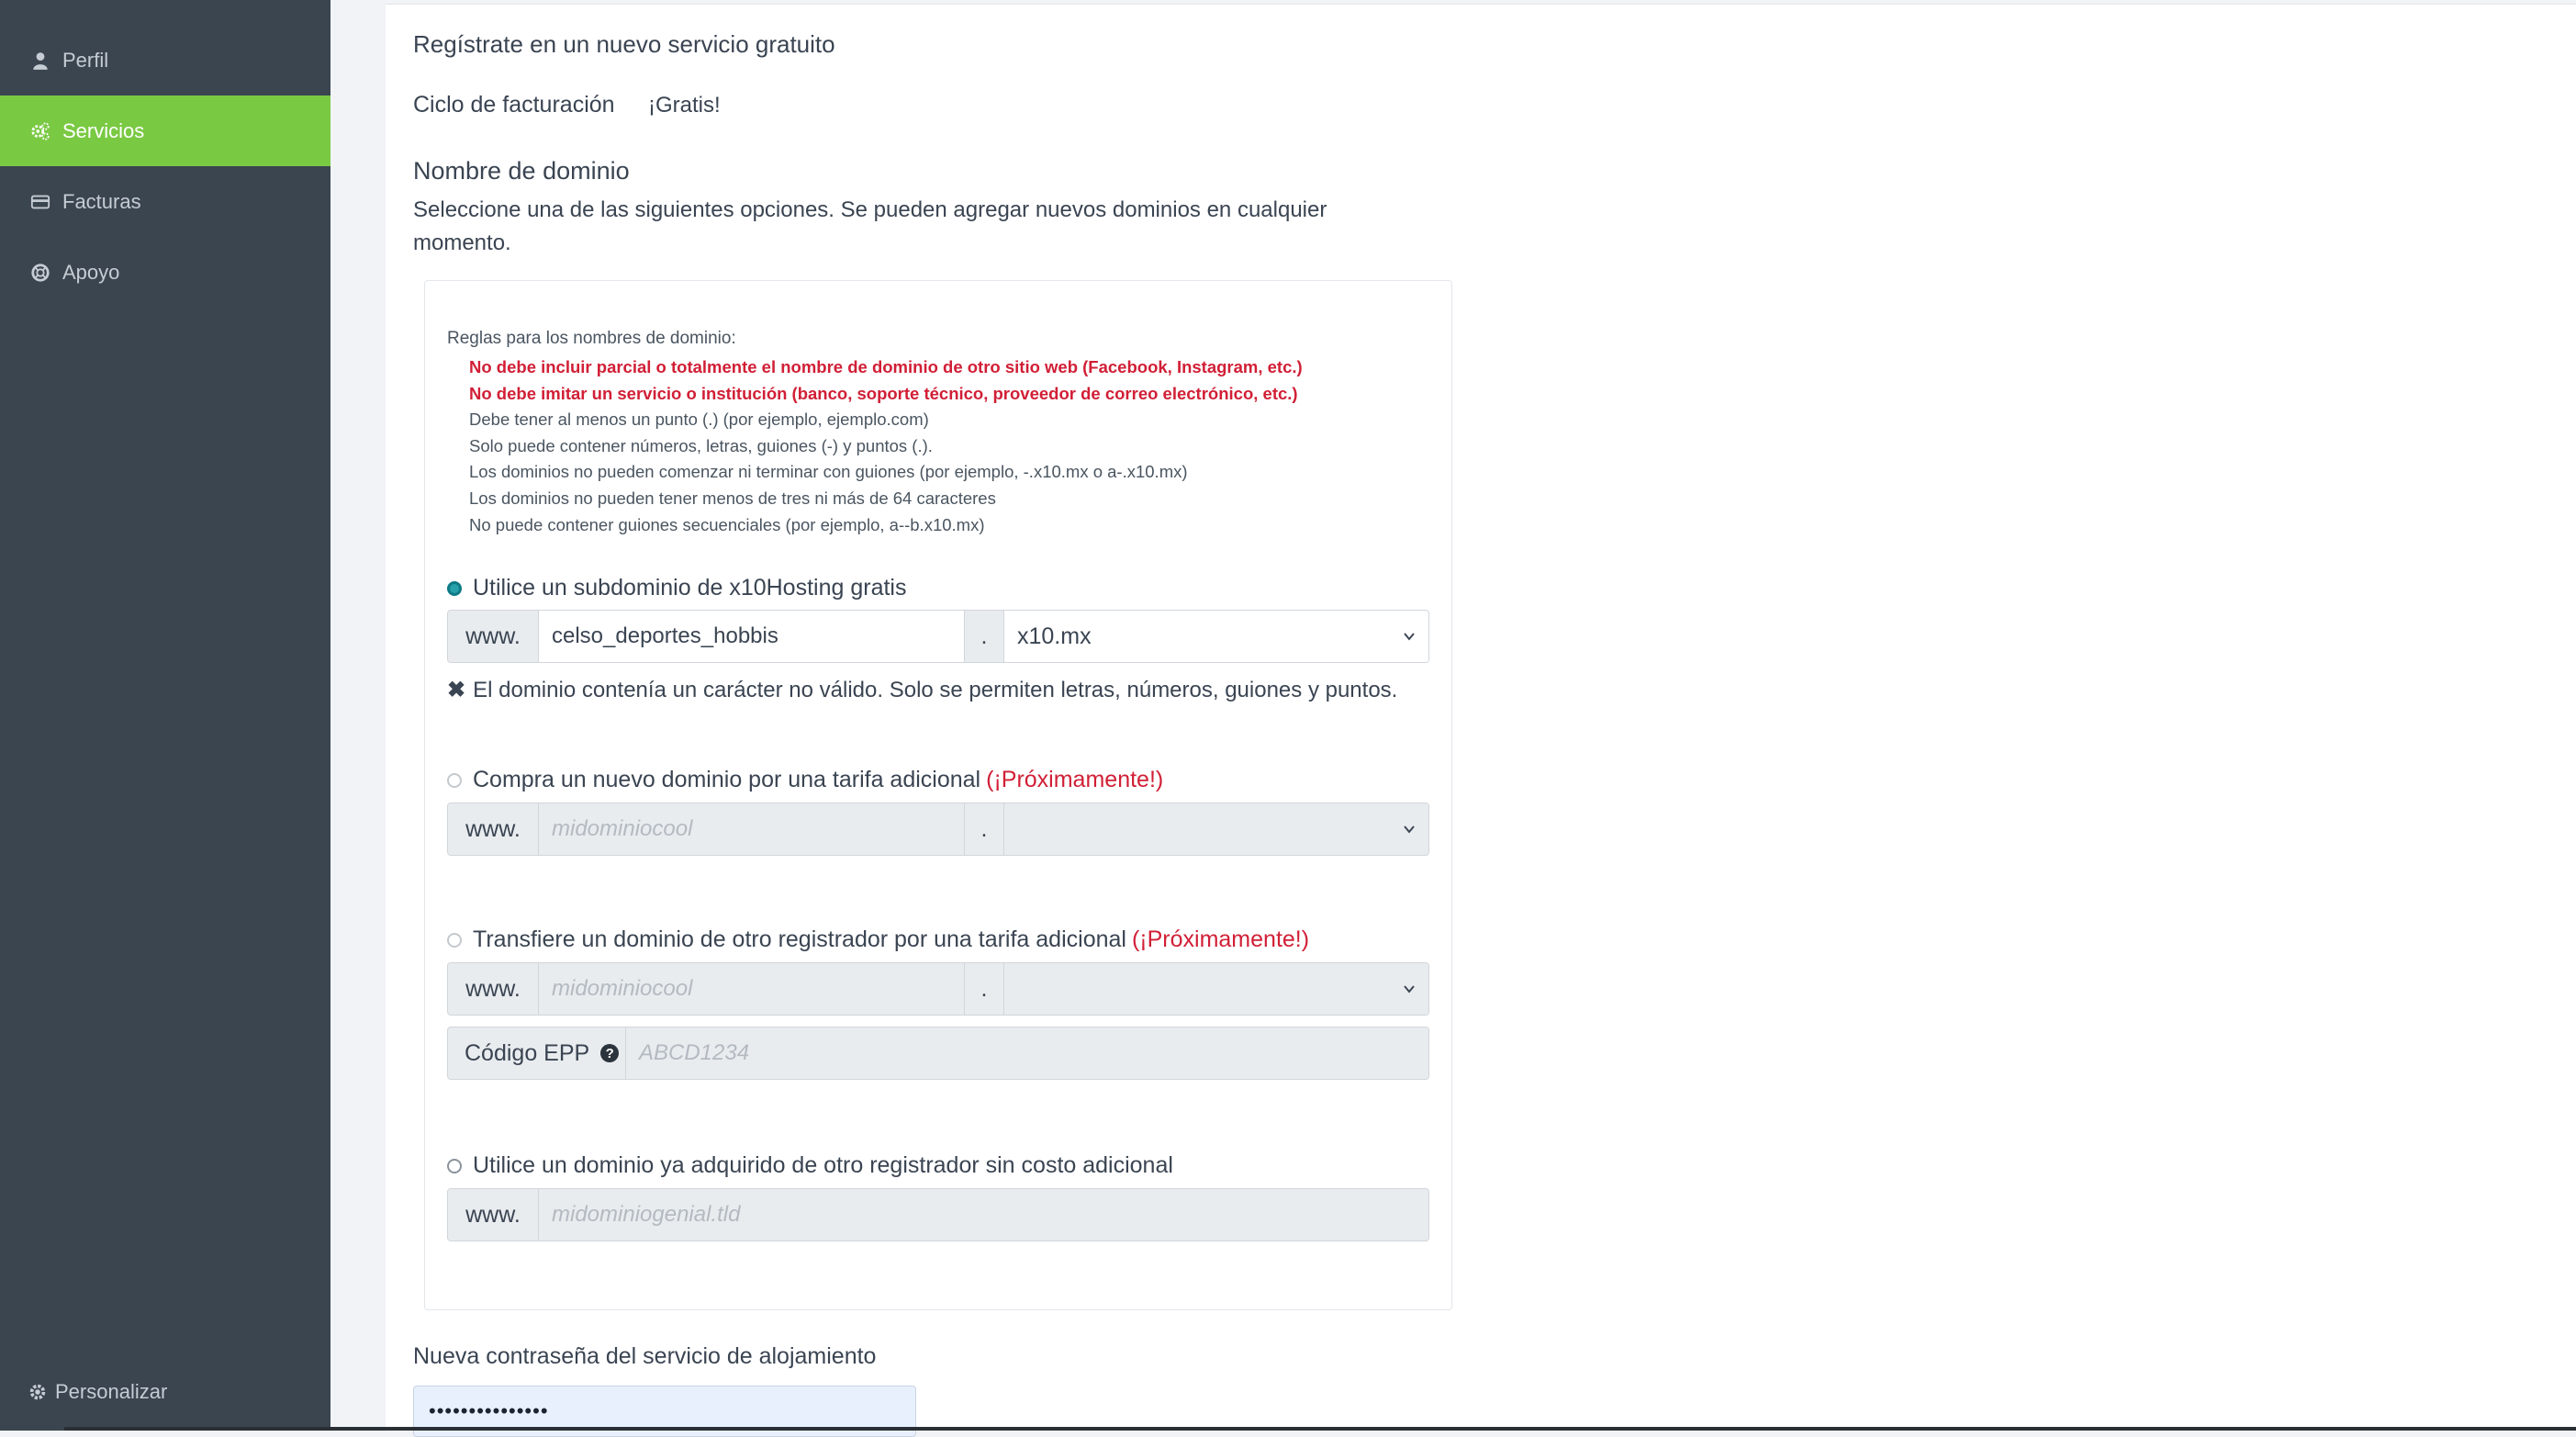  Describe the element at coordinates (111, 1392) in the screenshot. I see `customize-label: Personalizar` at that location.